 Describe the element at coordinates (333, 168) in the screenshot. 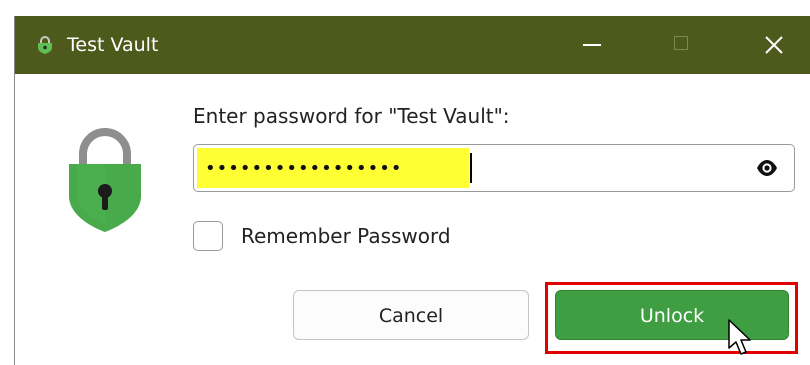

I see `password-input` at that location.